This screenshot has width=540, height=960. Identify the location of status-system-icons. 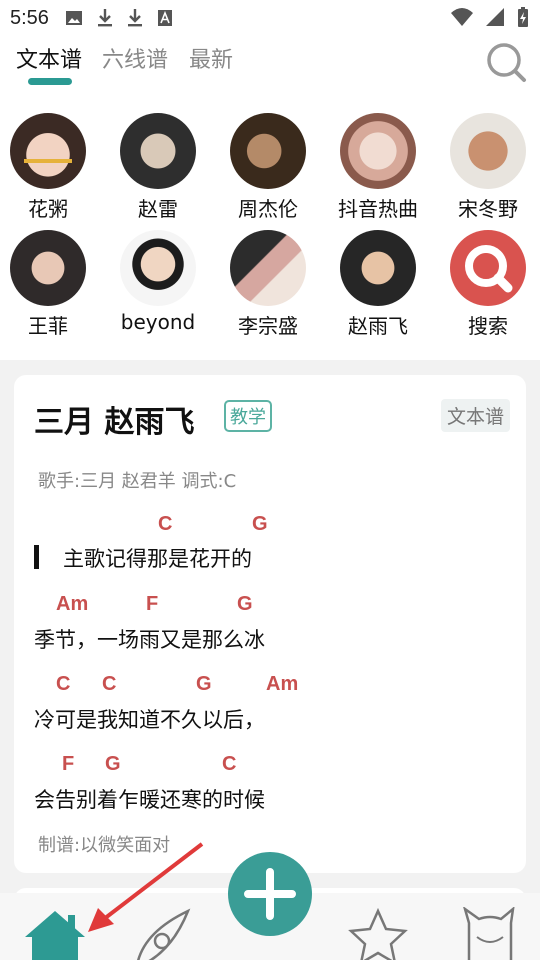
(490, 17).